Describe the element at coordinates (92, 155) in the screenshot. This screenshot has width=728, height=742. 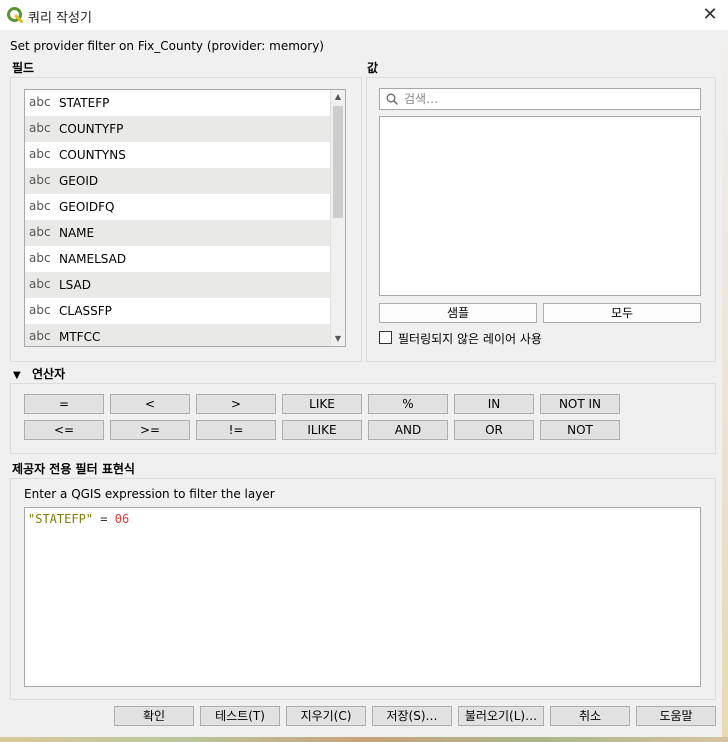
I see `field-name: COUNTYNS` at that location.